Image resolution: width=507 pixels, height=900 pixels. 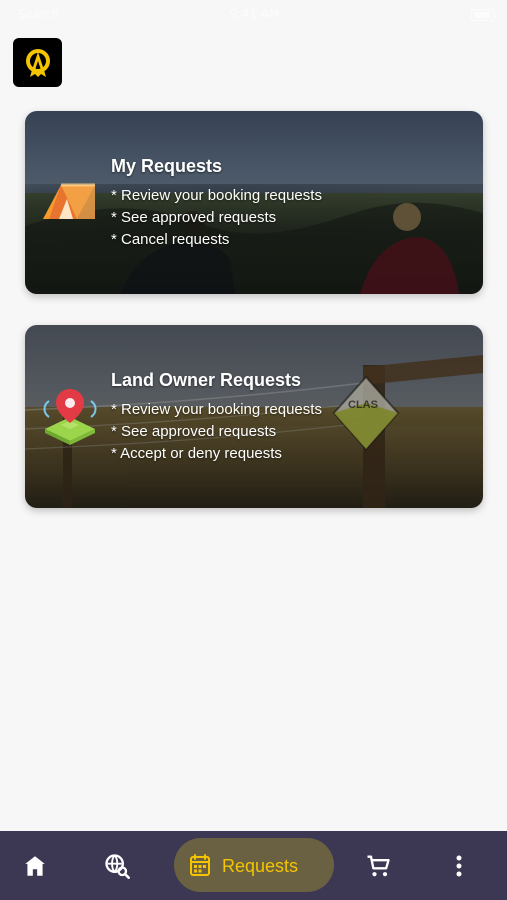 What do you see at coordinates (194, 431) in the screenshot?
I see `land-owner-bullet-2: * See approved requests` at bounding box center [194, 431].